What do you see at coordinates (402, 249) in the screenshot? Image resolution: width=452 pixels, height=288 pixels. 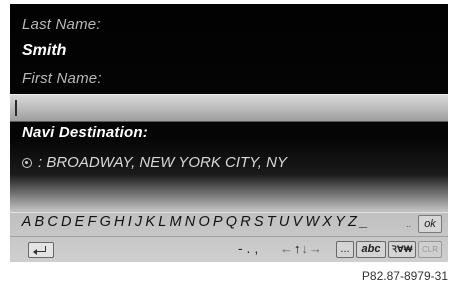 I see `symbols-button: ꝚⱯ₩` at bounding box center [402, 249].